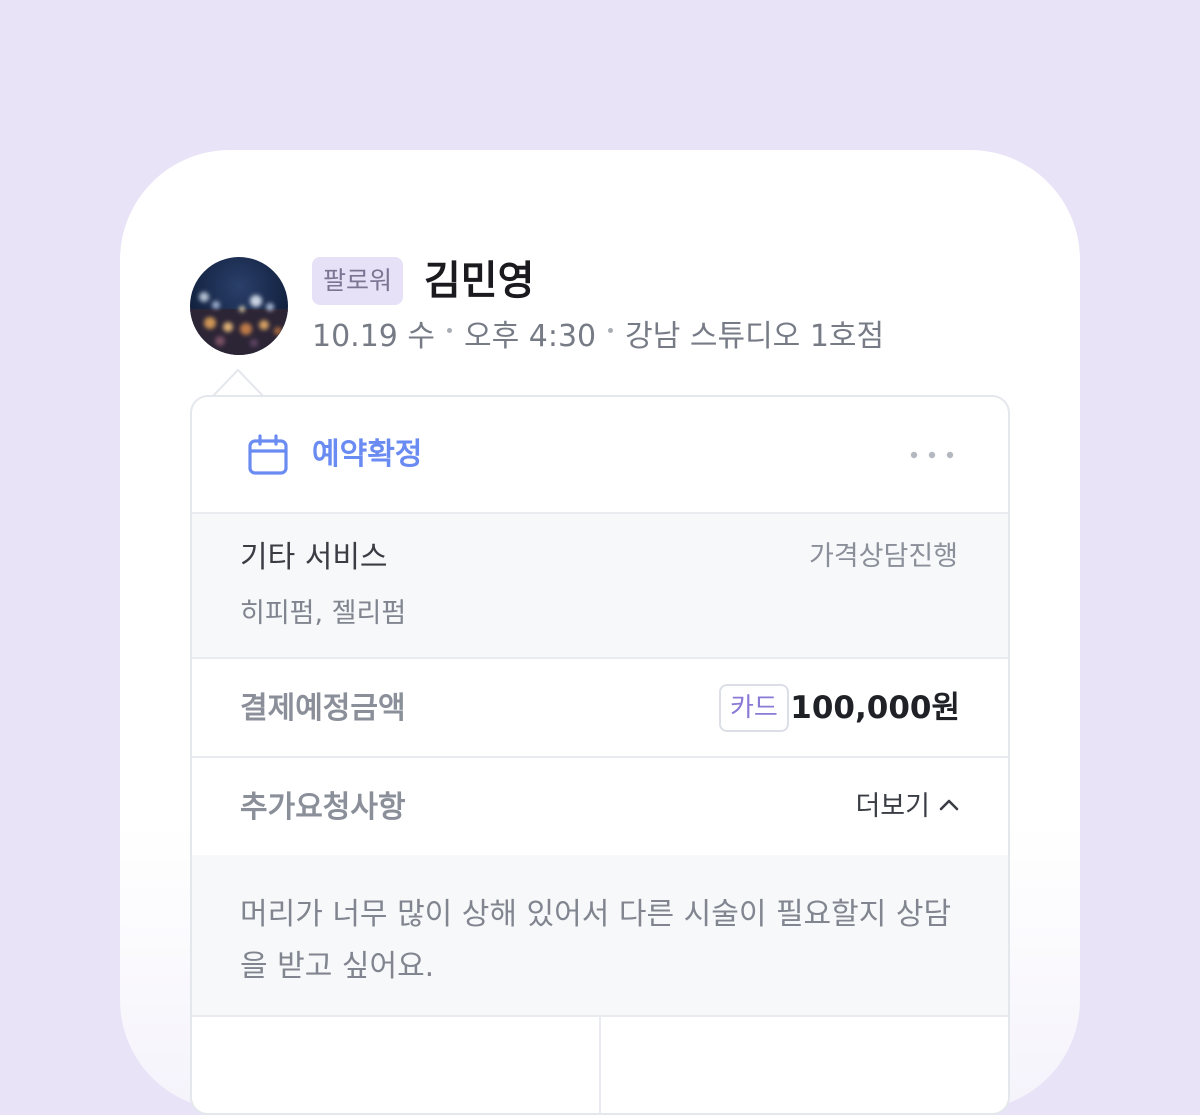 This screenshot has height=1115, width=1200. Describe the element at coordinates (755, 336) in the screenshot. I see `booking-location: 강남 스튜디오 1호점` at that location.